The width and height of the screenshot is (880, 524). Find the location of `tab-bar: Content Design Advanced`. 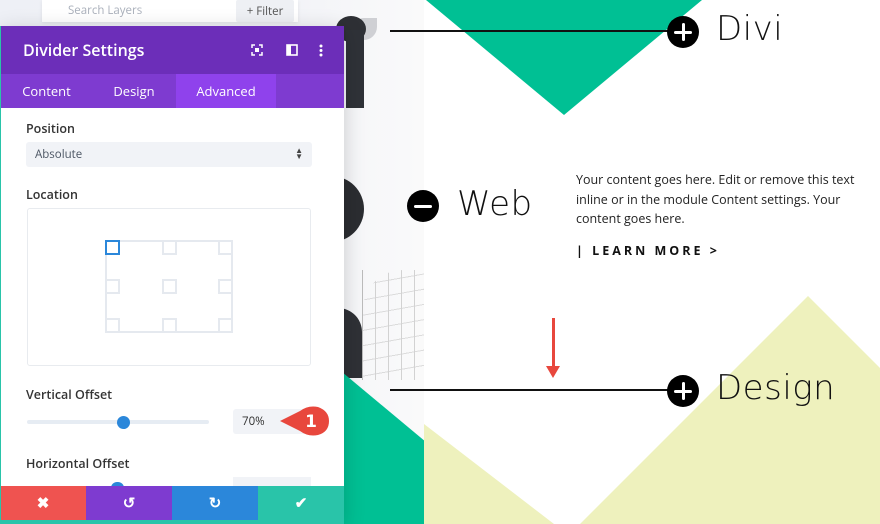

tab-bar: Content Design Advanced is located at coordinates (172, 91).